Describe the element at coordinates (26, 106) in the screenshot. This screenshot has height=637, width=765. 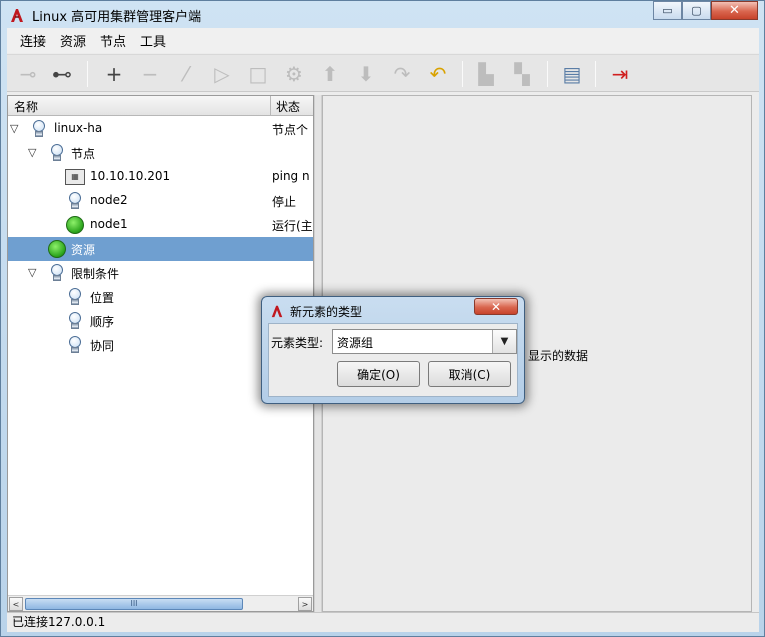
I see `column-name-header: 名称` at that location.